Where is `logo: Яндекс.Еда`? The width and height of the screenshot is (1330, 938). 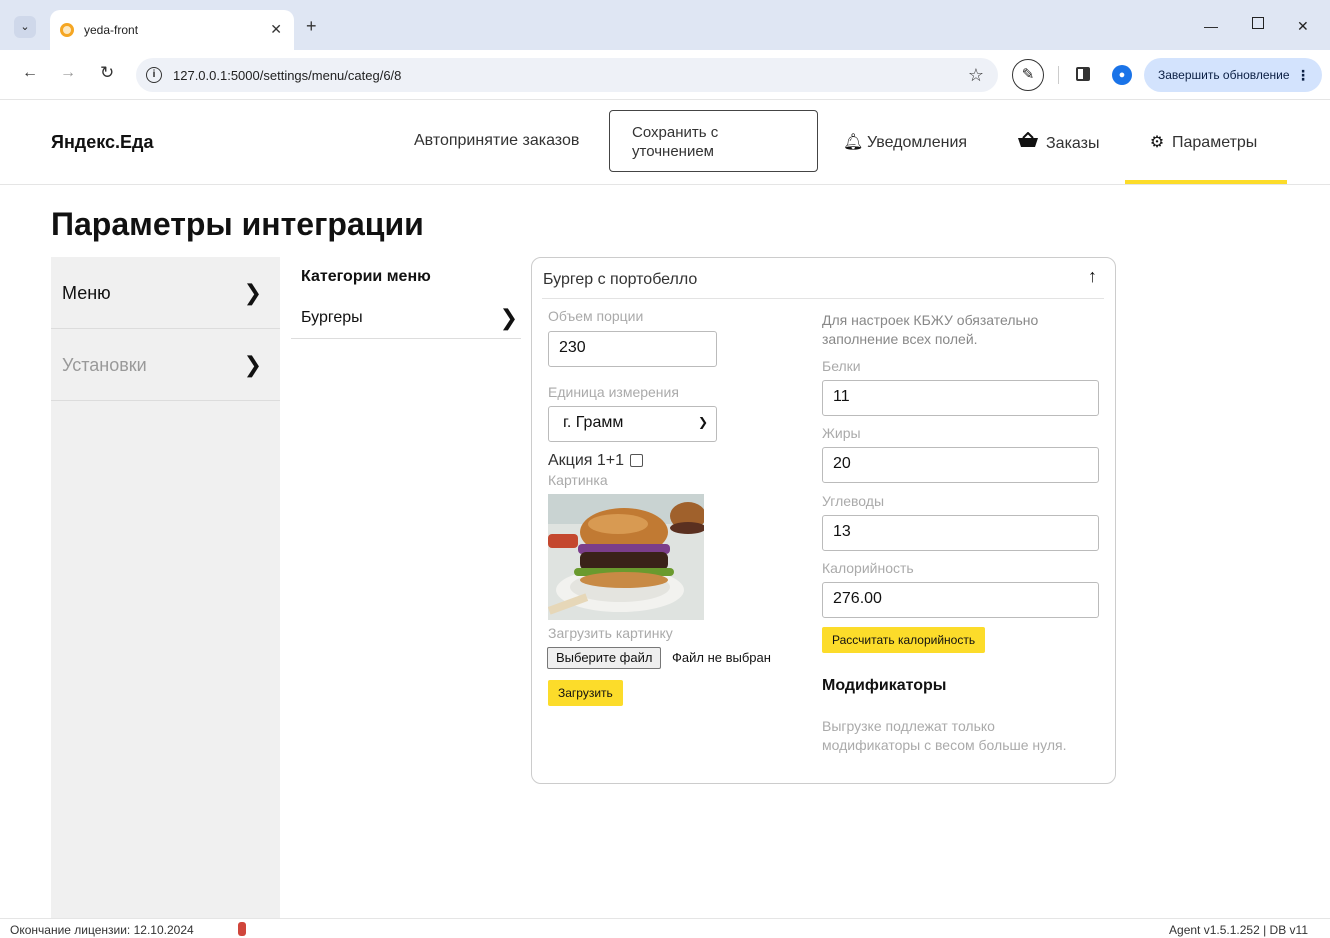
logo: Яндекс.Еда is located at coordinates (102, 142).